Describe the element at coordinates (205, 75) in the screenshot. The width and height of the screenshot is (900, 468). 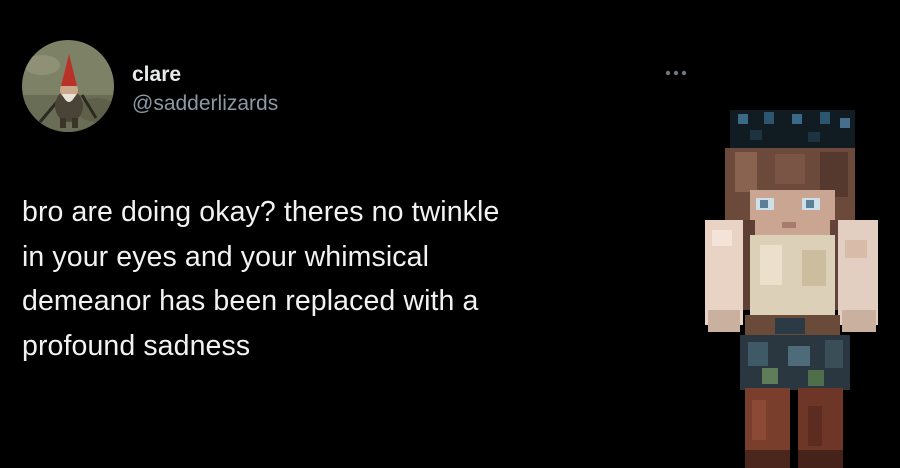
I see `author-display-name: clare` at that location.